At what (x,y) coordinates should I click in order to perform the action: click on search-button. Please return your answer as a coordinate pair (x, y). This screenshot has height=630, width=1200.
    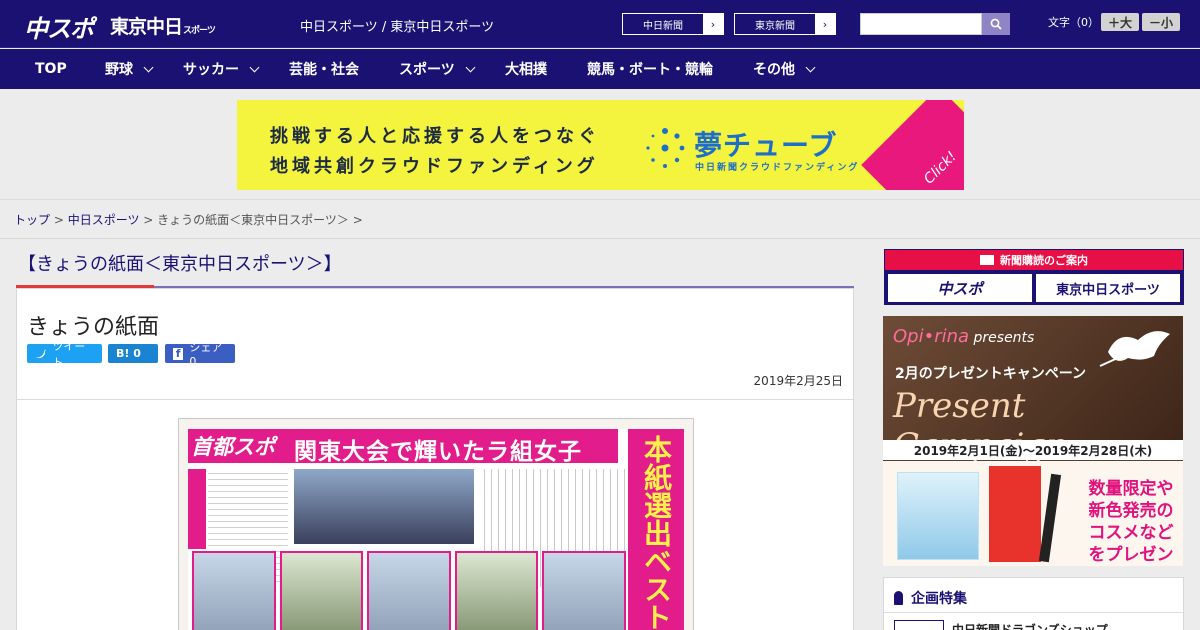
    Looking at the image, I should click on (996, 24).